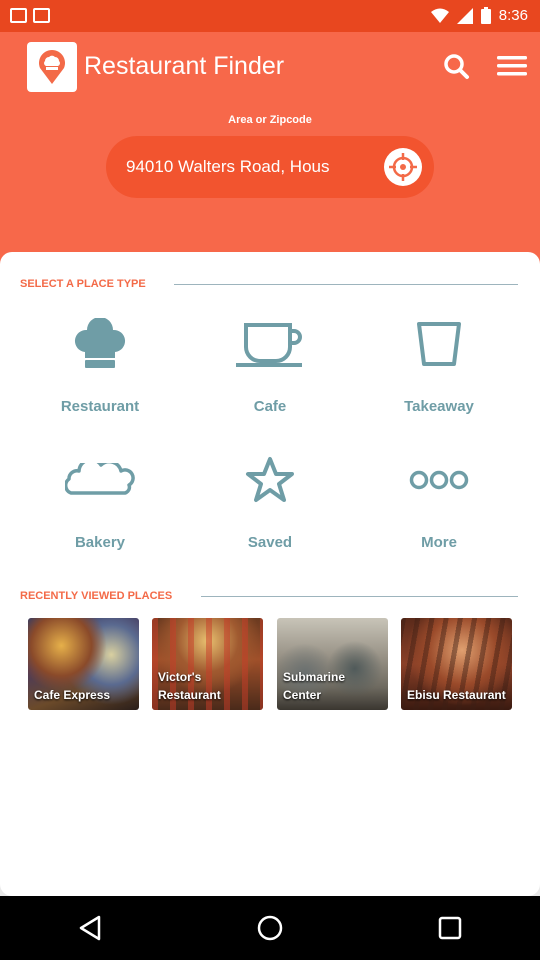 Image resolution: width=540 pixels, height=960 pixels. What do you see at coordinates (314, 686) in the screenshot?
I see `place-name: Submarine Center` at bounding box center [314, 686].